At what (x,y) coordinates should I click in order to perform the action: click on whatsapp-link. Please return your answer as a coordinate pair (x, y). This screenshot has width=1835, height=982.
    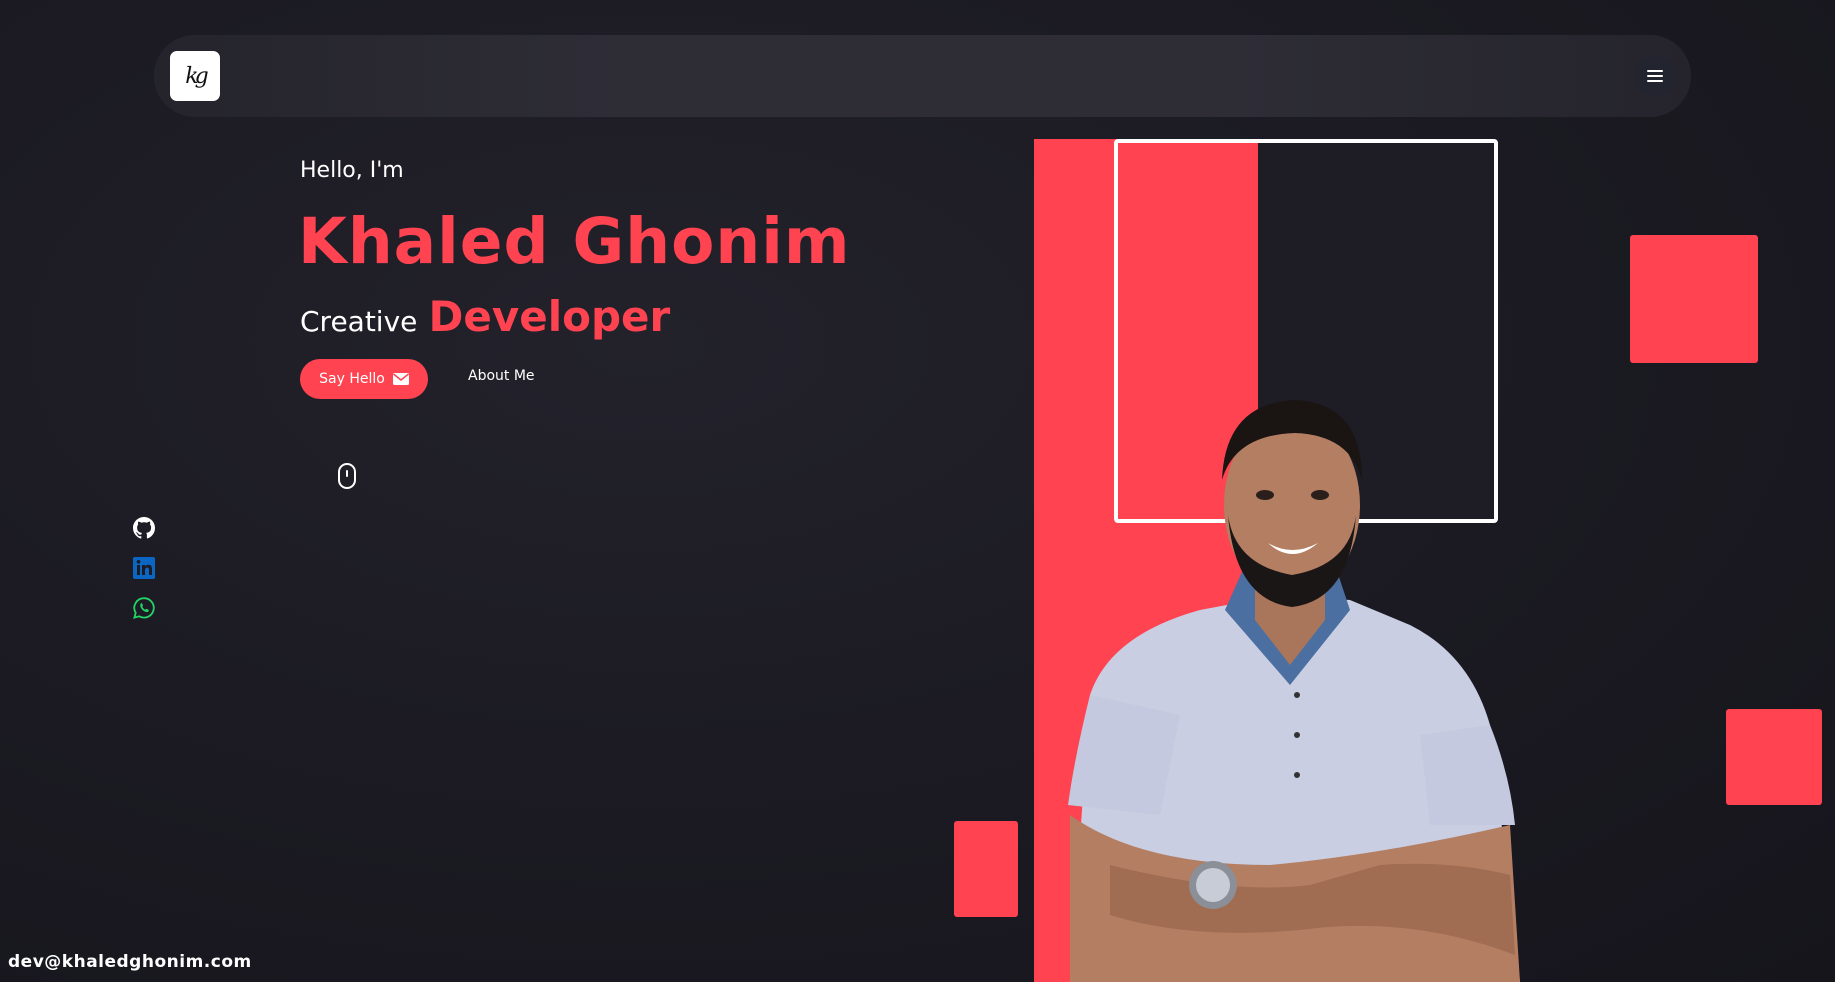
    Looking at the image, I should click on (144, 608).